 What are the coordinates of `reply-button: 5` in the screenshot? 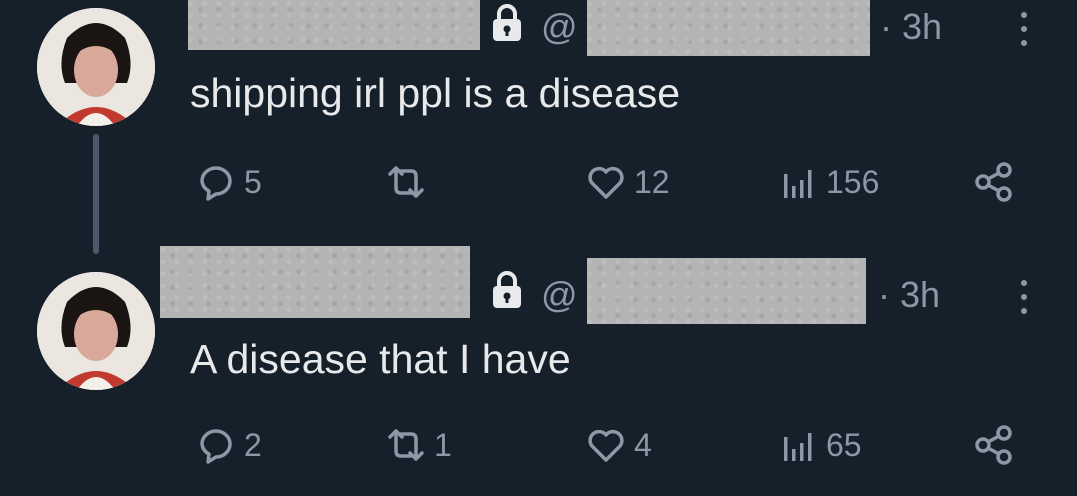 It's located at (228, 182).